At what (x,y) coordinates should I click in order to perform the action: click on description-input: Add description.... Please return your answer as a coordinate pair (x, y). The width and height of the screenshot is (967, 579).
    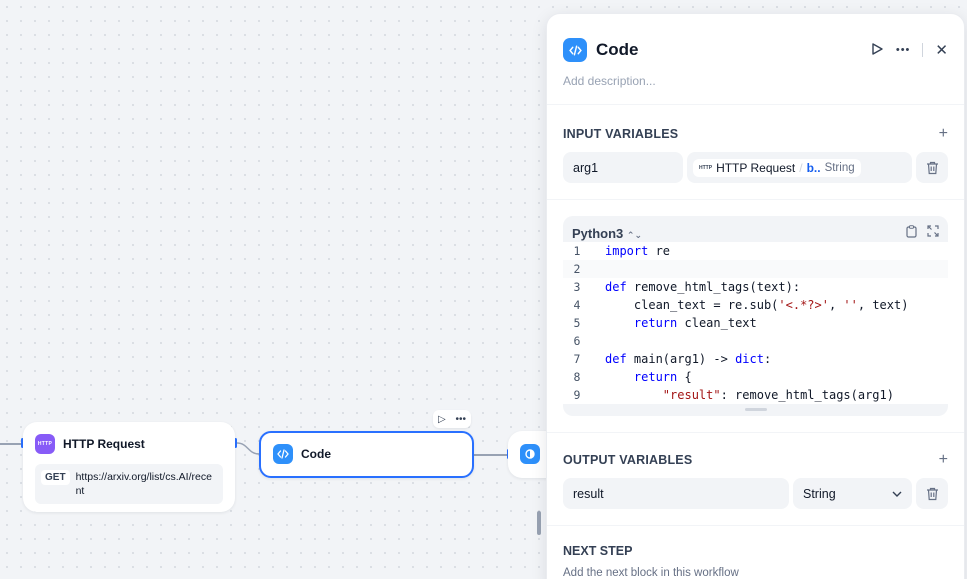
    Looking at the image, I should click on (755, 87).